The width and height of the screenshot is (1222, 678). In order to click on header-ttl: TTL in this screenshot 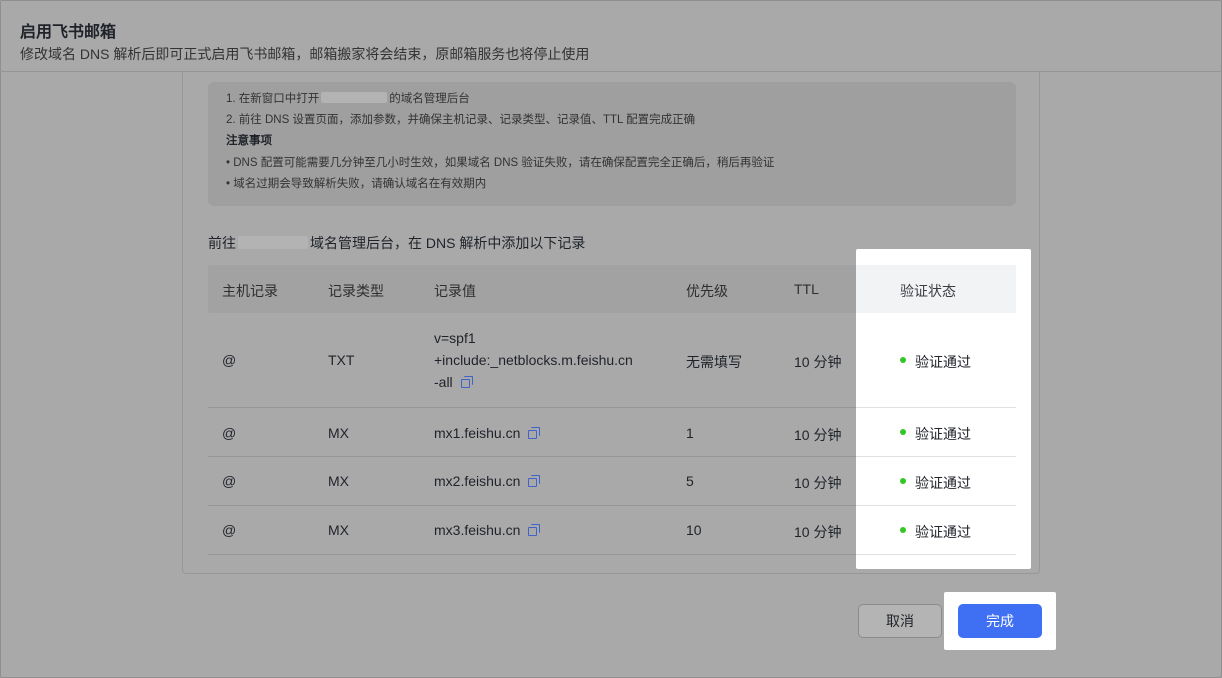, I will do `click(806, 289)`.